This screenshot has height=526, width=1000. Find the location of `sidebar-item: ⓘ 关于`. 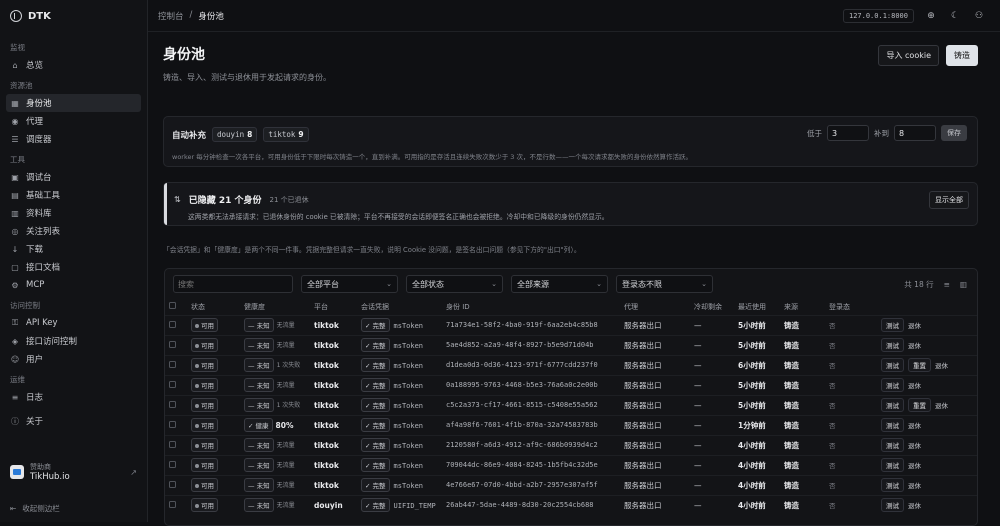

sidebar-item: ⓘ 关于 is located at coordinates (73, 421).